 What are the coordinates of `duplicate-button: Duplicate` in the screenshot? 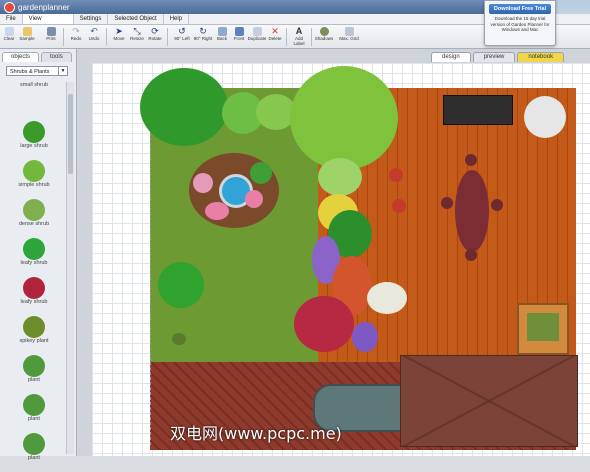 It's located at (257, 37).